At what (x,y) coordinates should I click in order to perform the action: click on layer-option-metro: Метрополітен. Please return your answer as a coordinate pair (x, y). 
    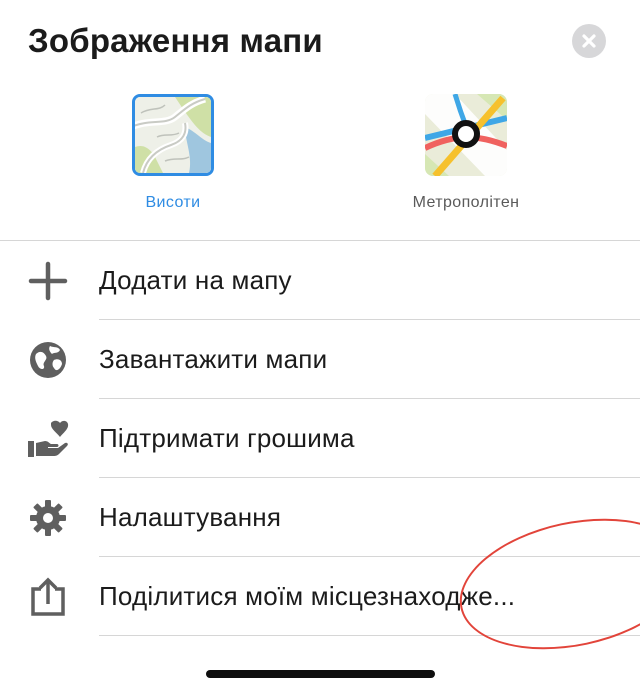
    Looking at the image, I should click on (466, 153).